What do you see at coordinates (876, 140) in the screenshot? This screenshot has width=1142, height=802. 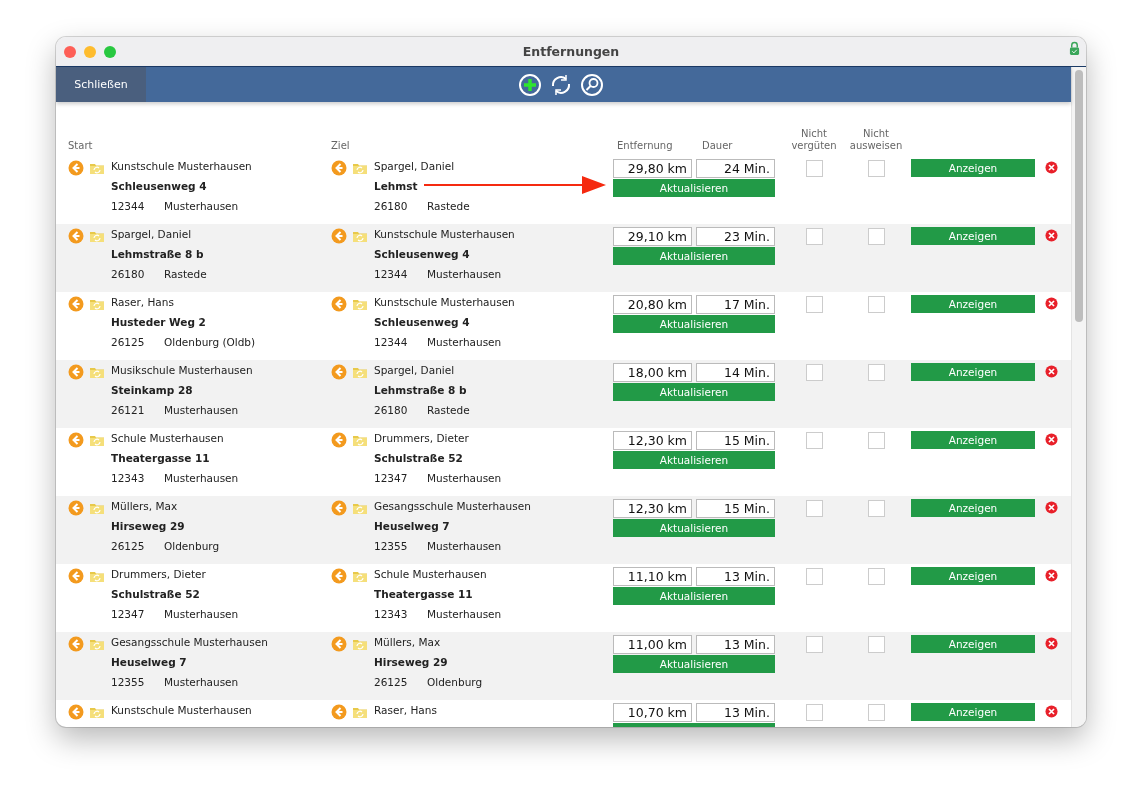 I see `column-header: Nicht ausweisen` at bounding box center [876, 140].